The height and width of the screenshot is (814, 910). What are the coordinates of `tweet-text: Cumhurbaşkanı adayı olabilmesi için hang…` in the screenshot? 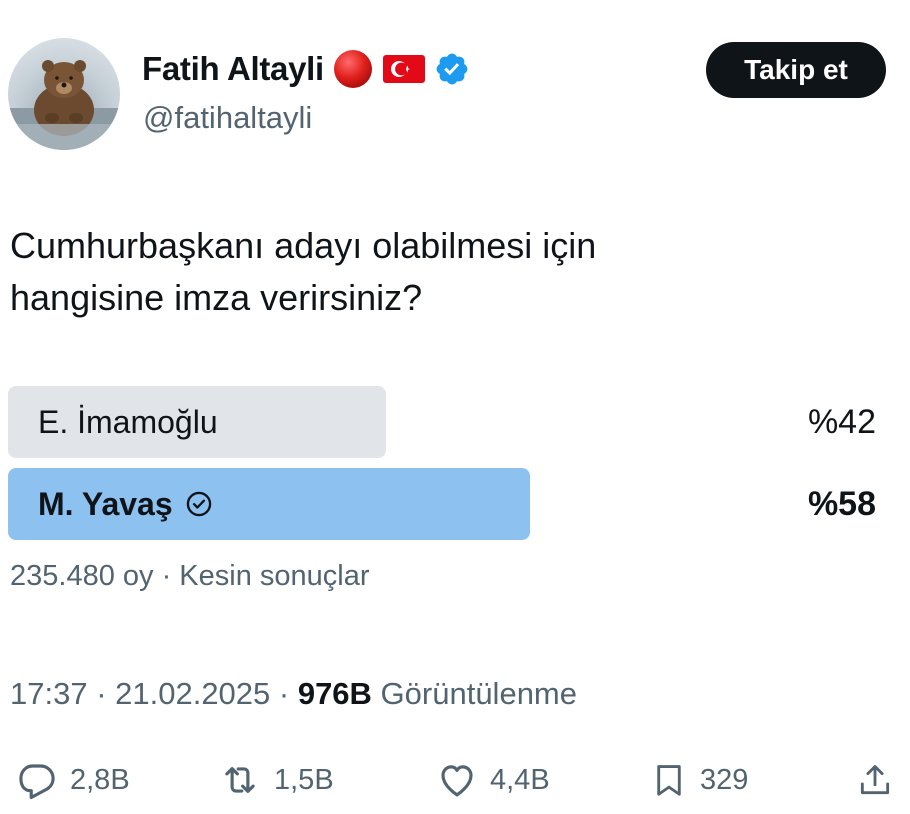 It's located at (420, 272).